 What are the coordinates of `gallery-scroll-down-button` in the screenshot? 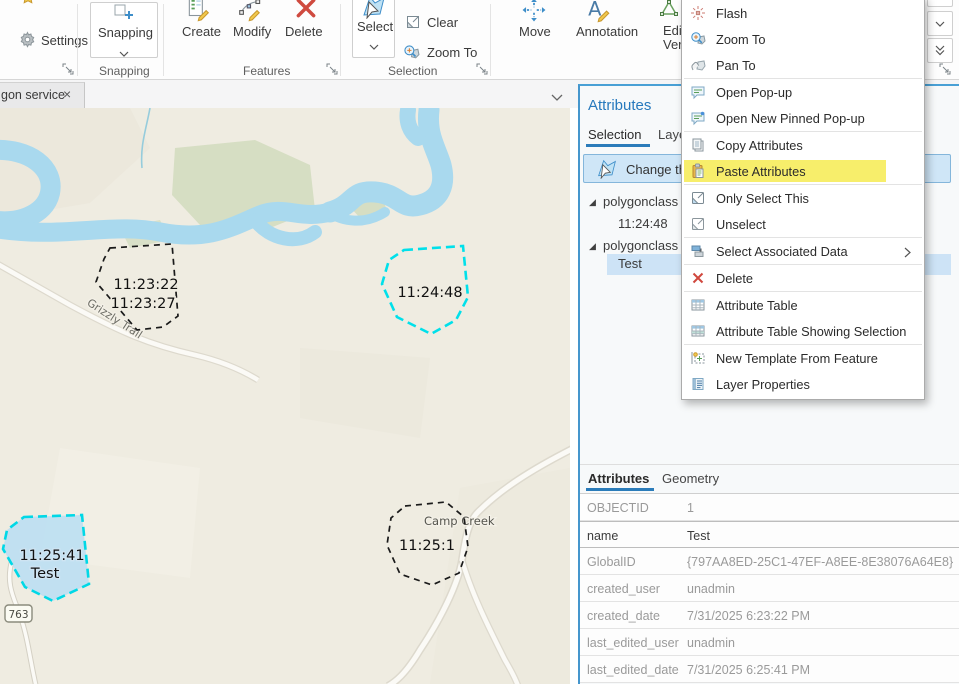 It's located at (940, 23).